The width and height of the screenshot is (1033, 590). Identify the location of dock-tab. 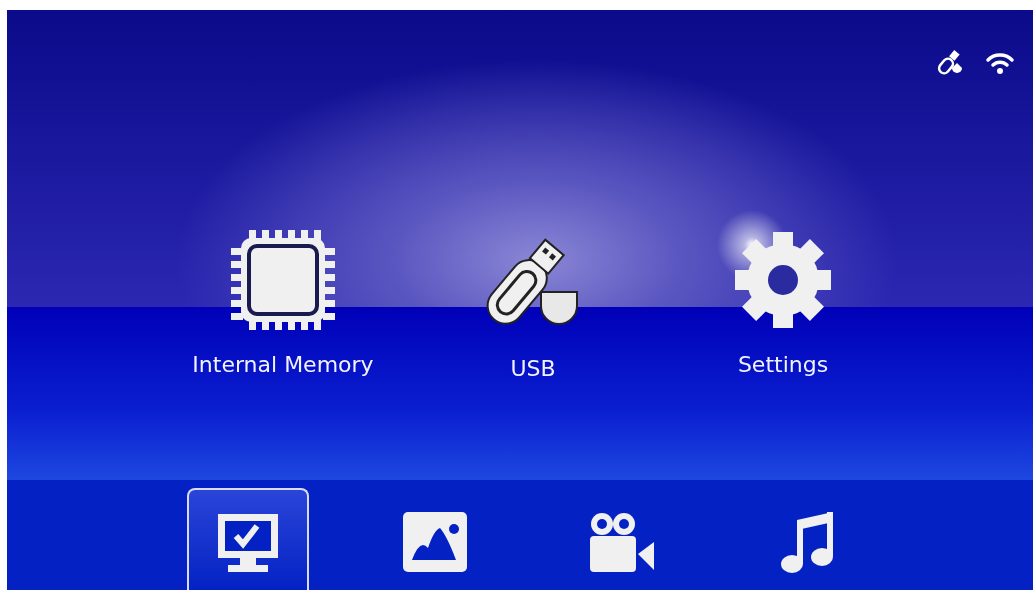
(248, 539).